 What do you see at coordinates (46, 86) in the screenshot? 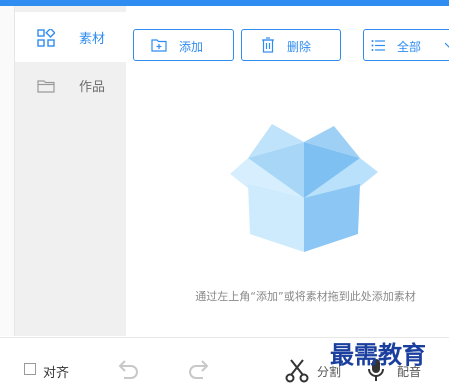
I see `folder-icon` at bounding box center [46, 86].